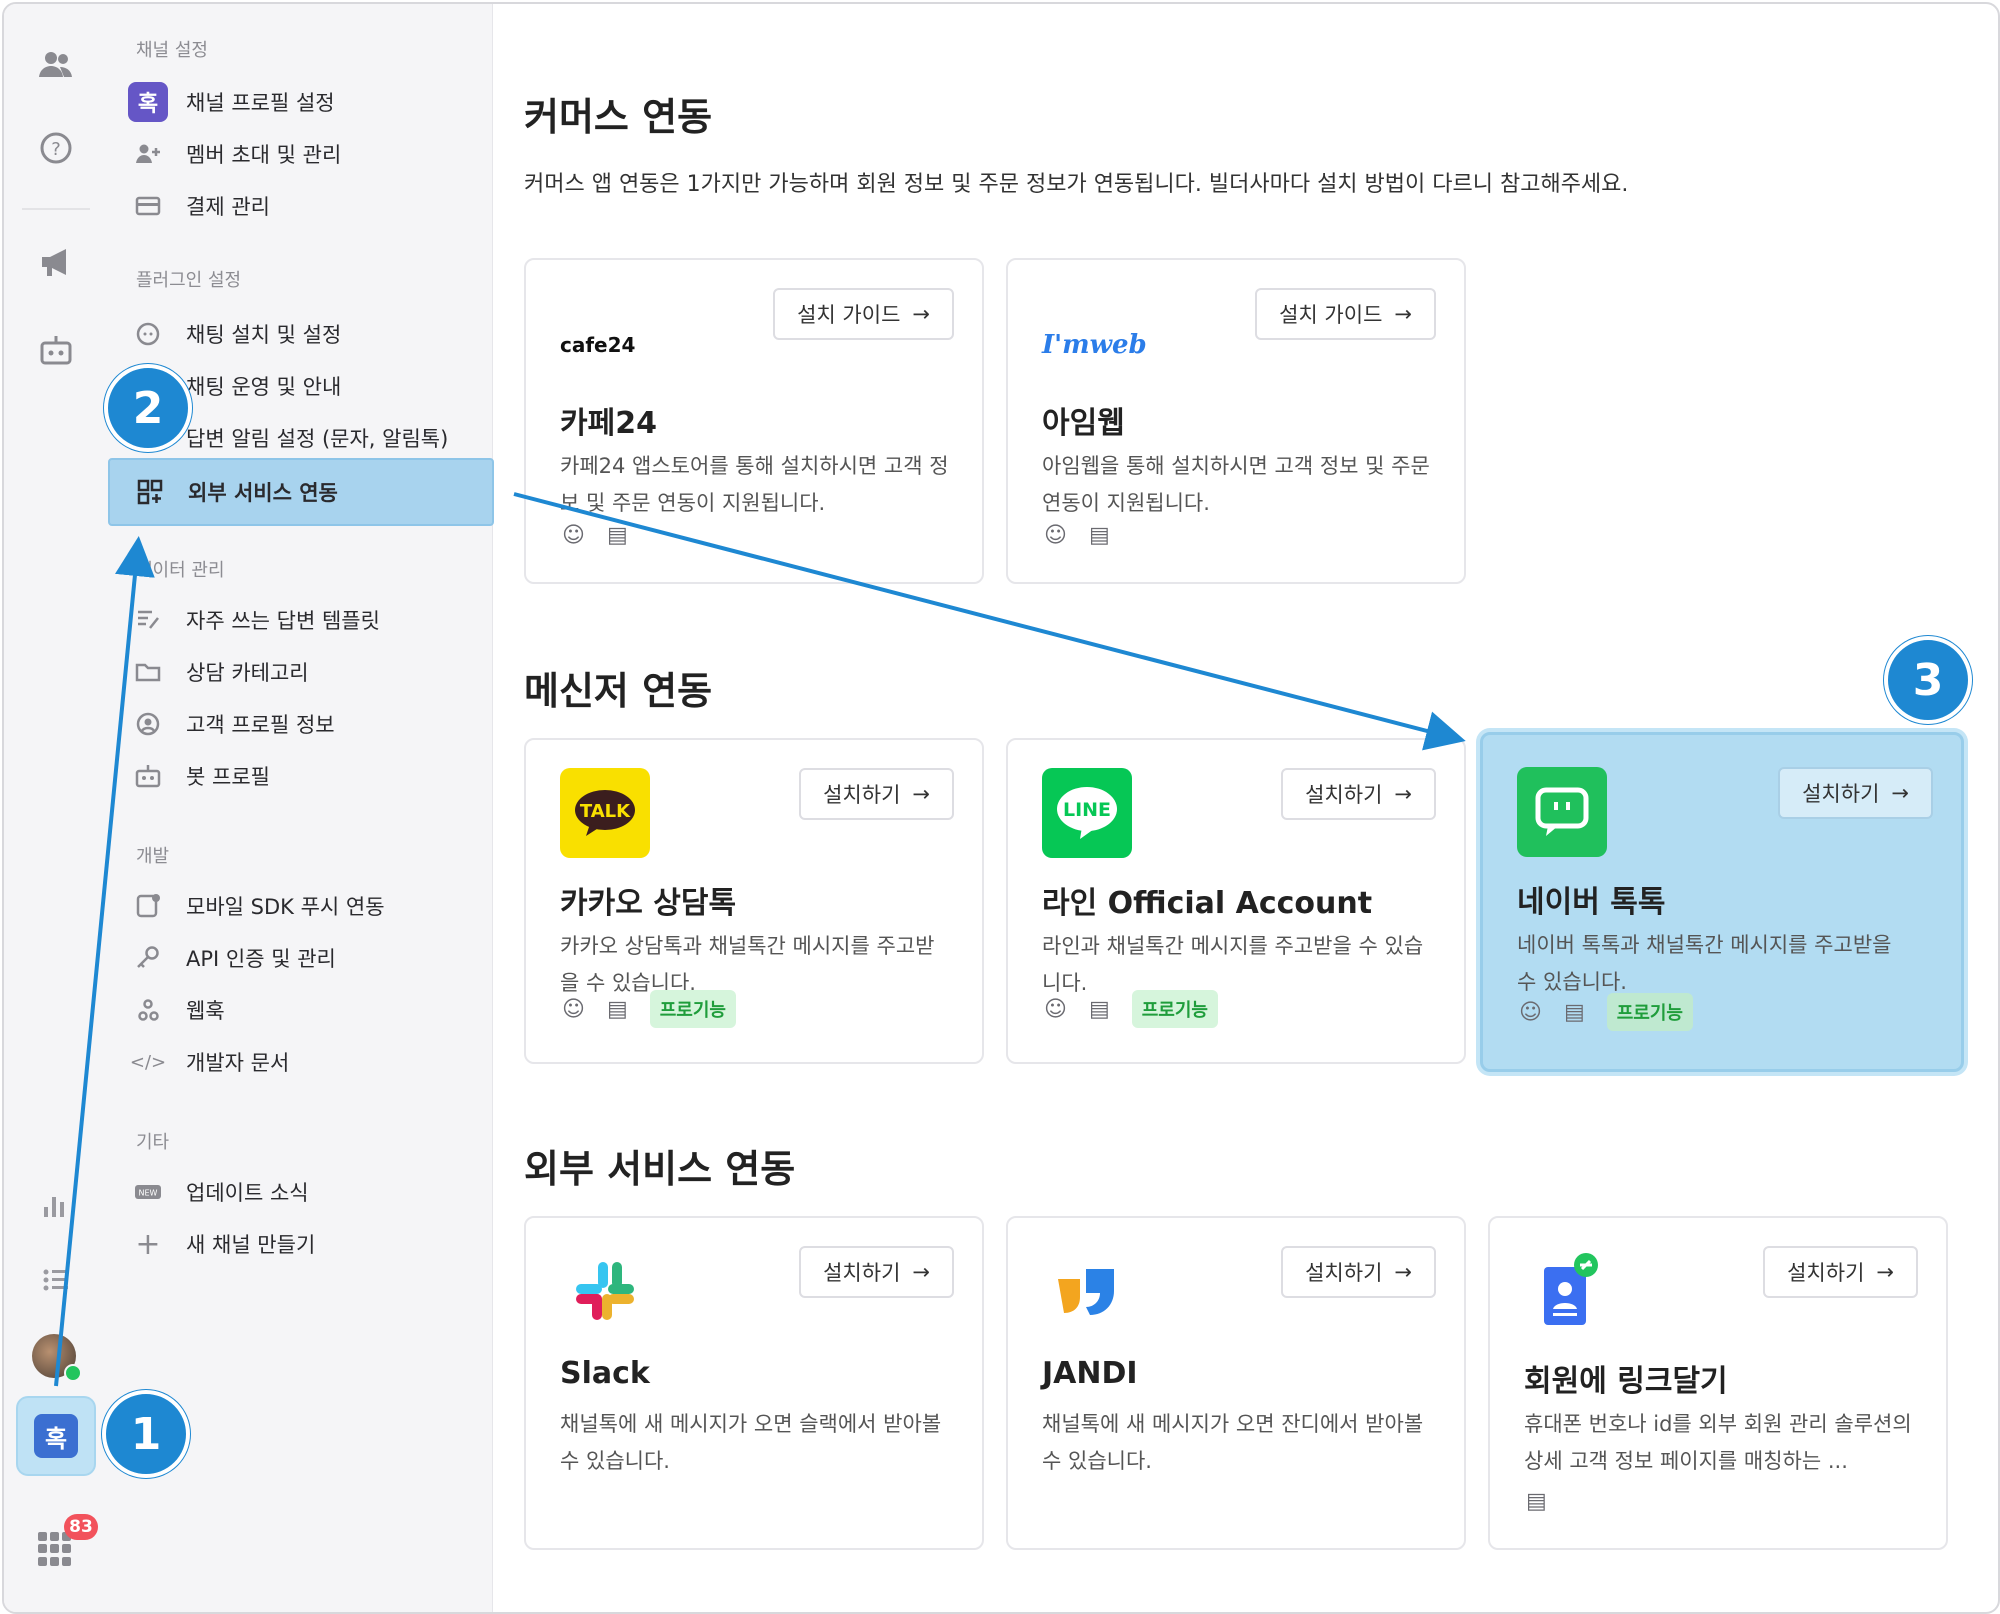 Image resolution: width=2000 pixels, height=1614 pixels. I want to click on annotation-step-2: 2, so click(148, 408).